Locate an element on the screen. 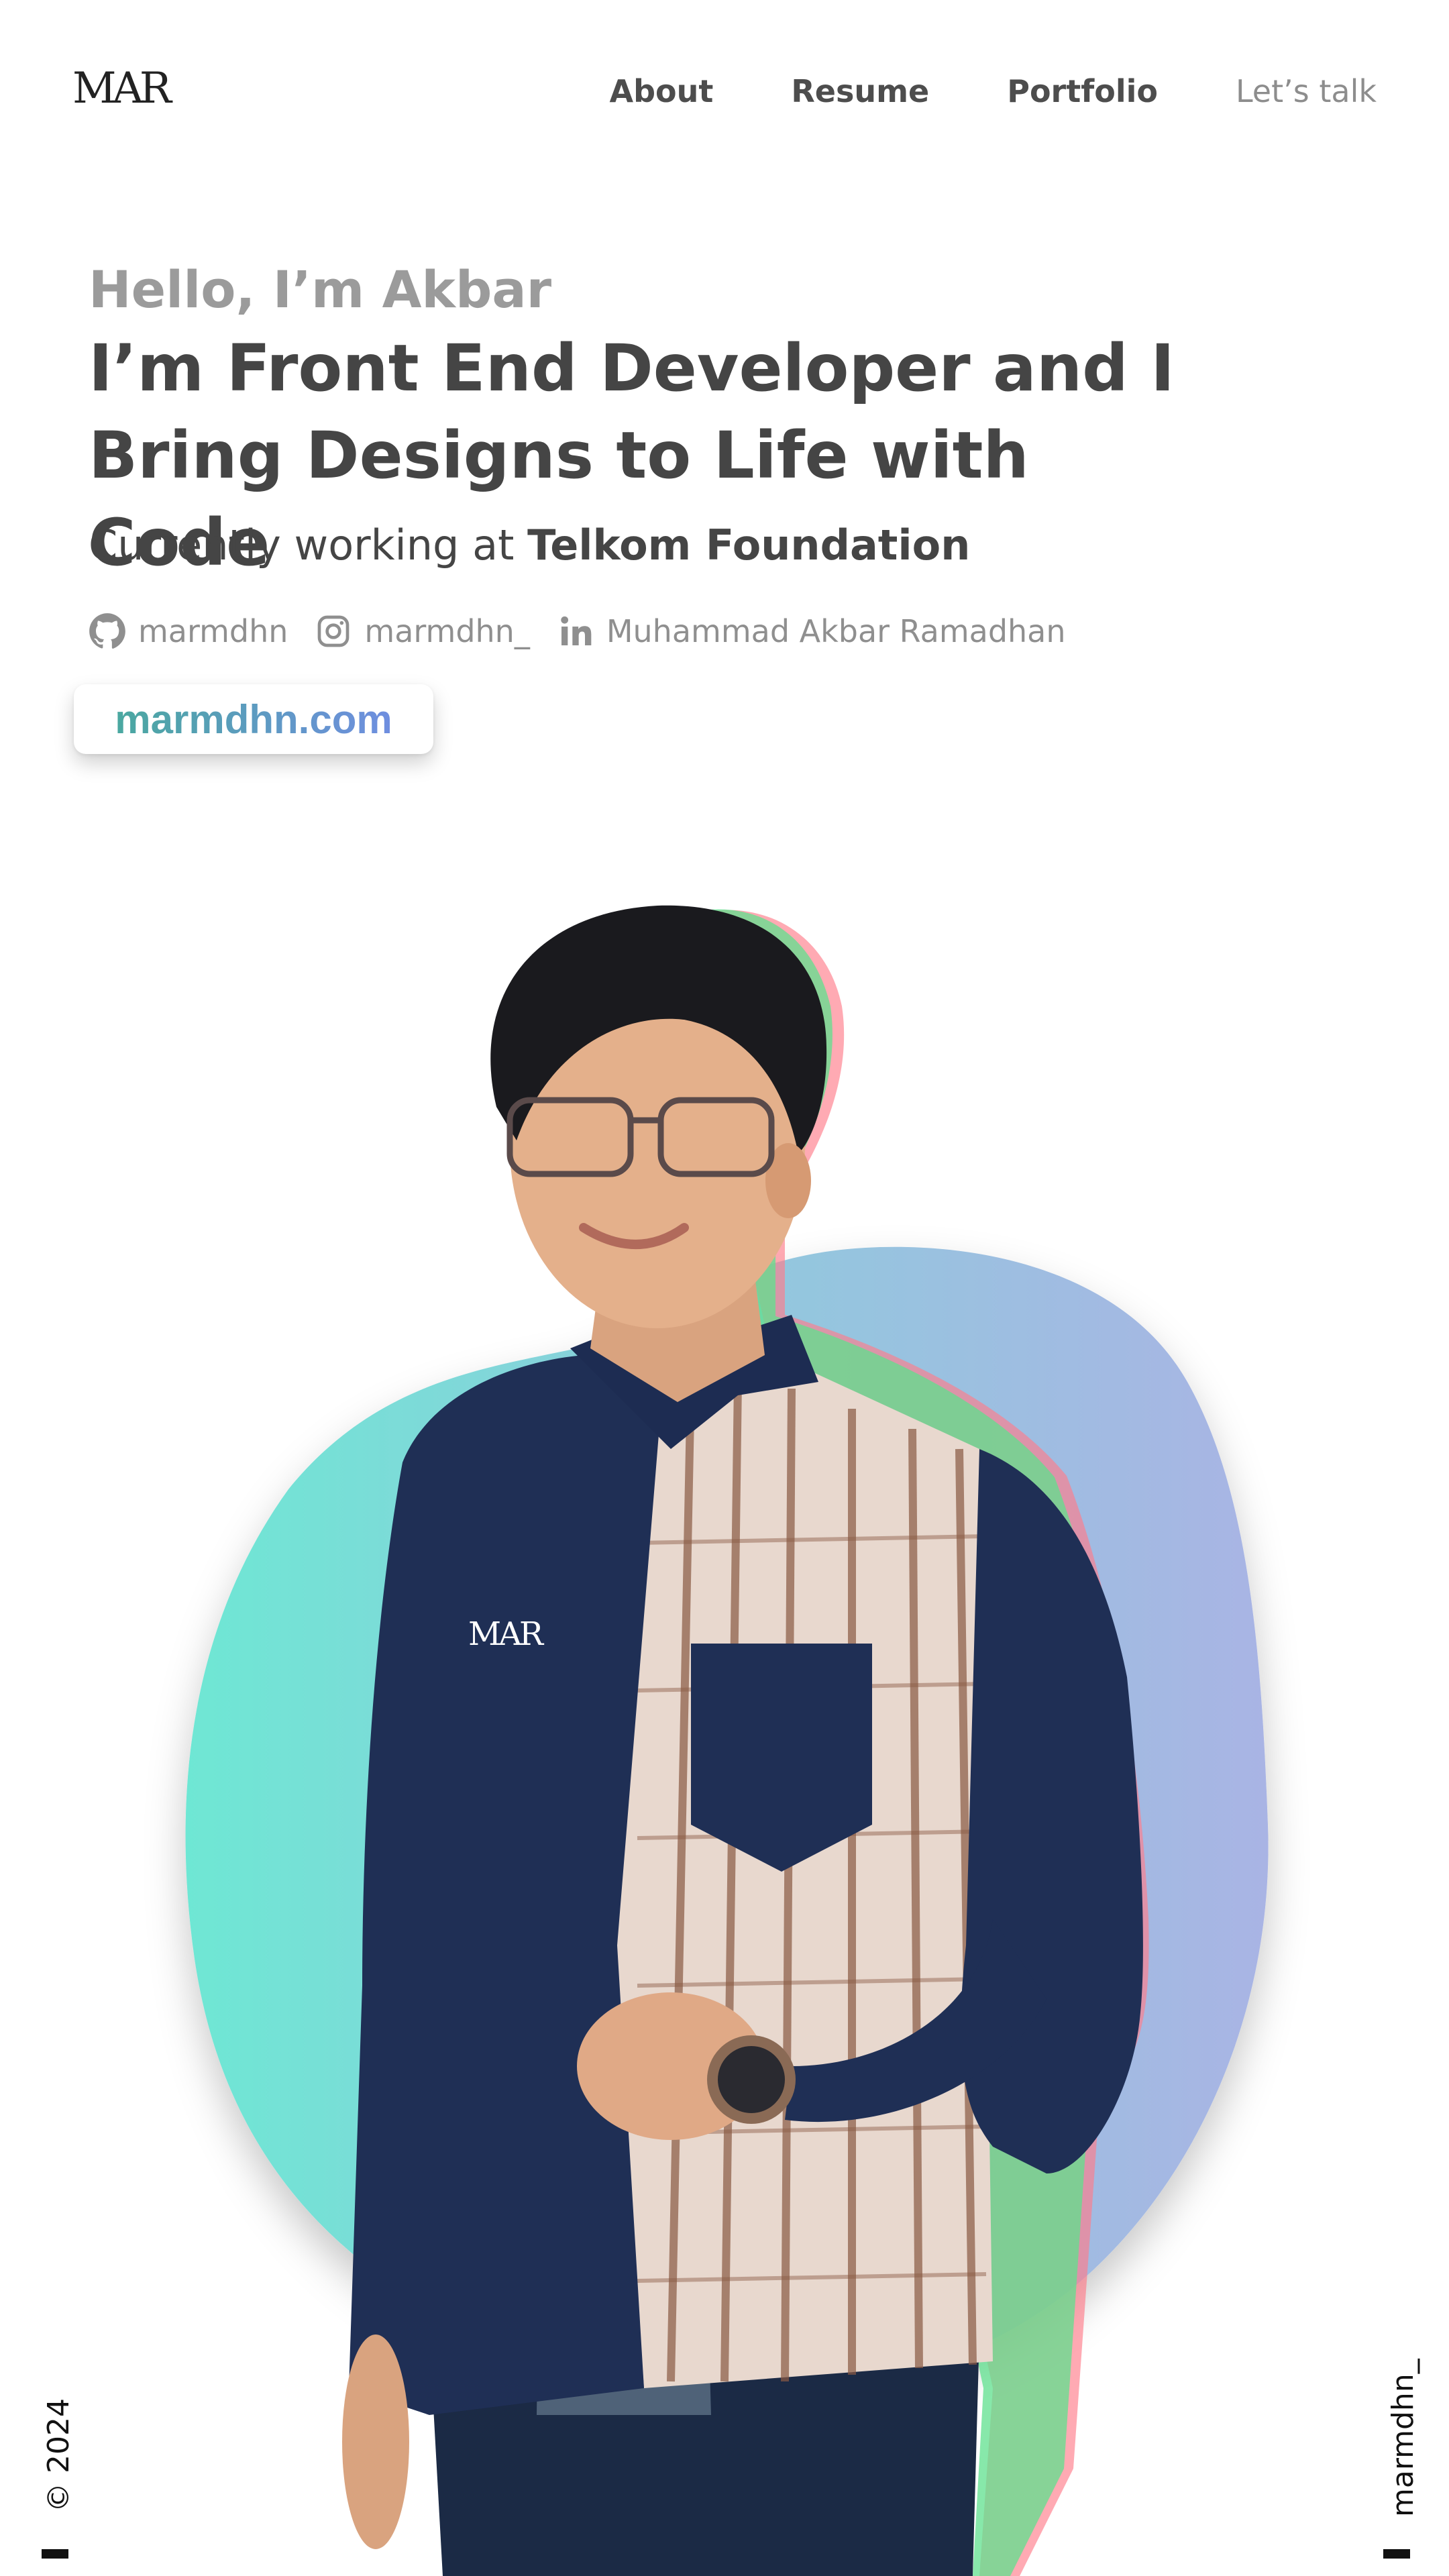 The image size is (1449, 2576). website-label: marmdhn.com is located at coordinates (253, 719).